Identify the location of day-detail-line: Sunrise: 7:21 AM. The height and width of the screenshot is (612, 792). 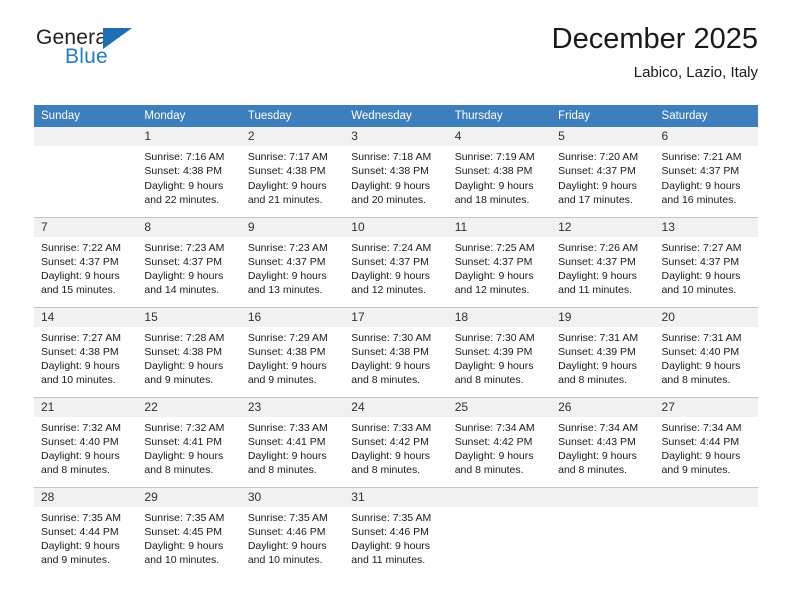
(701, 157).